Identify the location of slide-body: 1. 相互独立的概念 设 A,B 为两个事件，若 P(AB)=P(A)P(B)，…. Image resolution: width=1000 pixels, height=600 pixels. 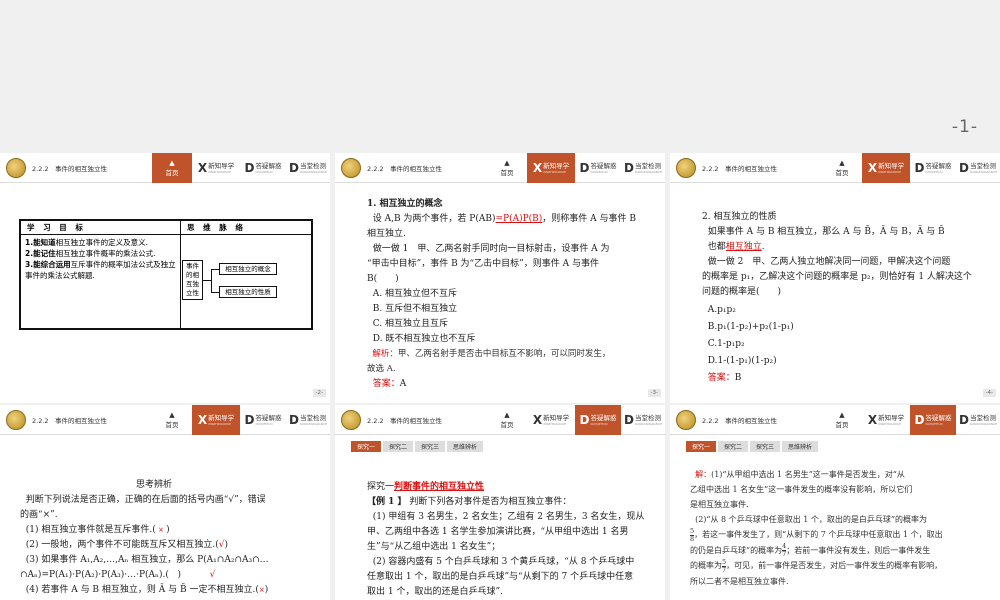
(501, 294).